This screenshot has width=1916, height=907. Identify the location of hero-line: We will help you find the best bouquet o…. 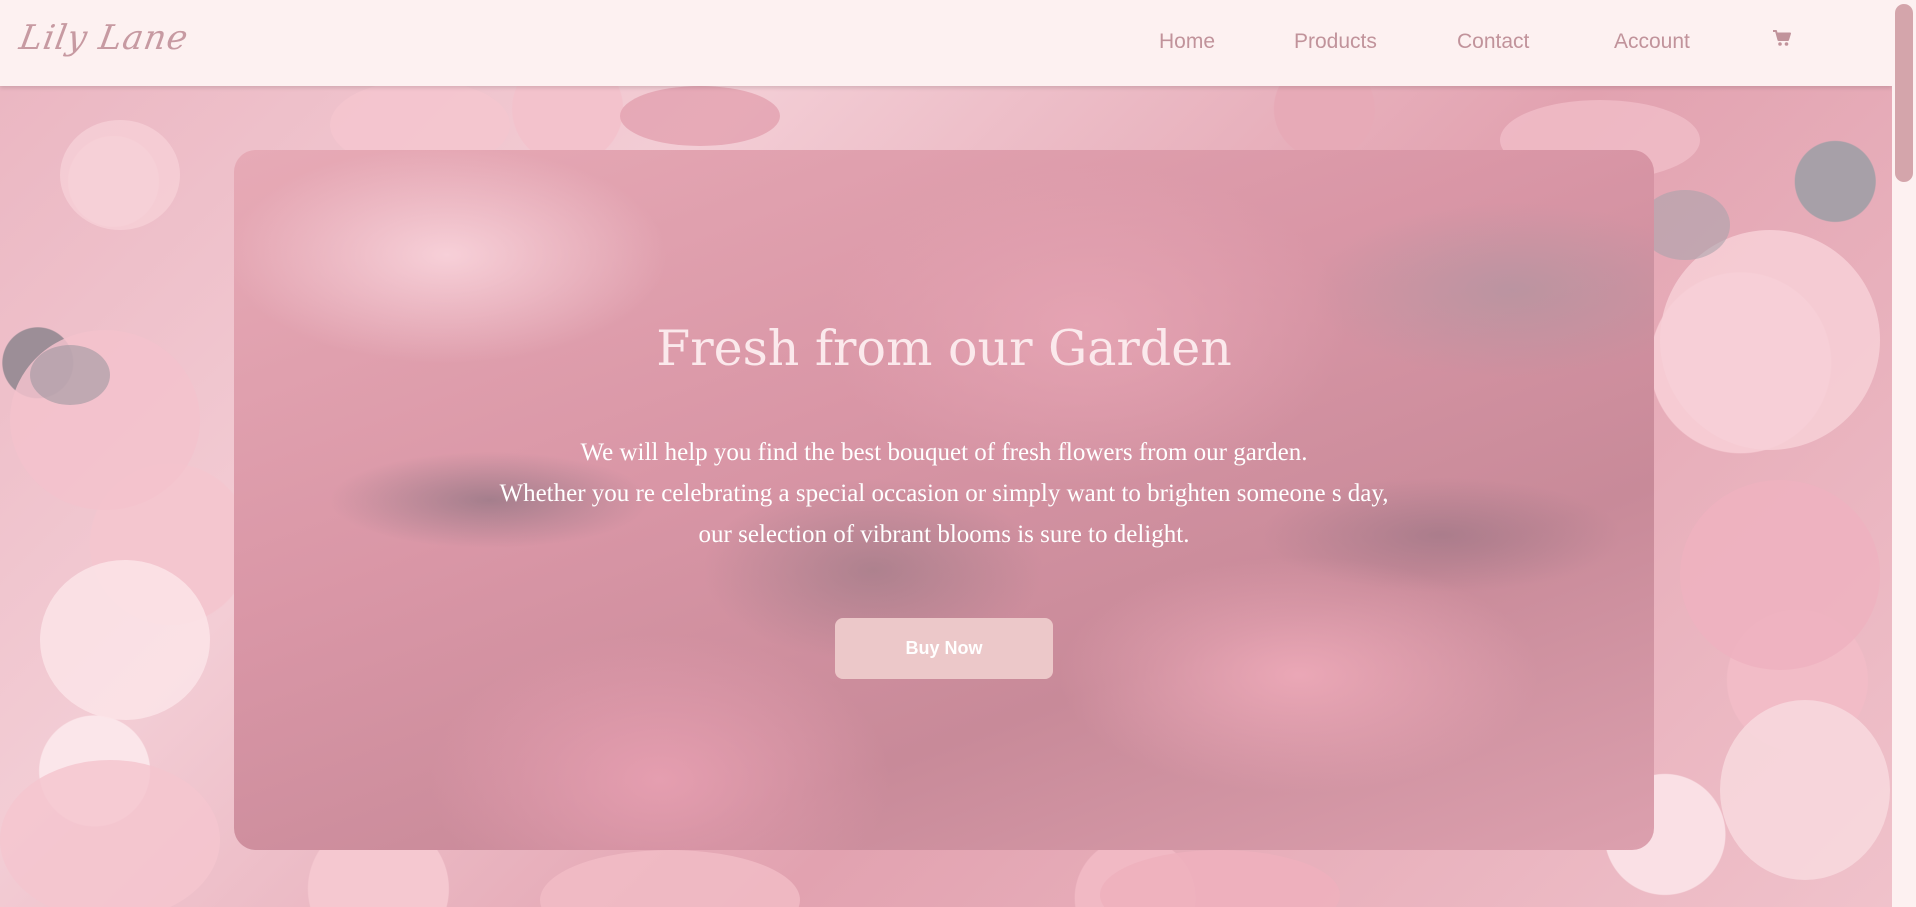
(944, 452).